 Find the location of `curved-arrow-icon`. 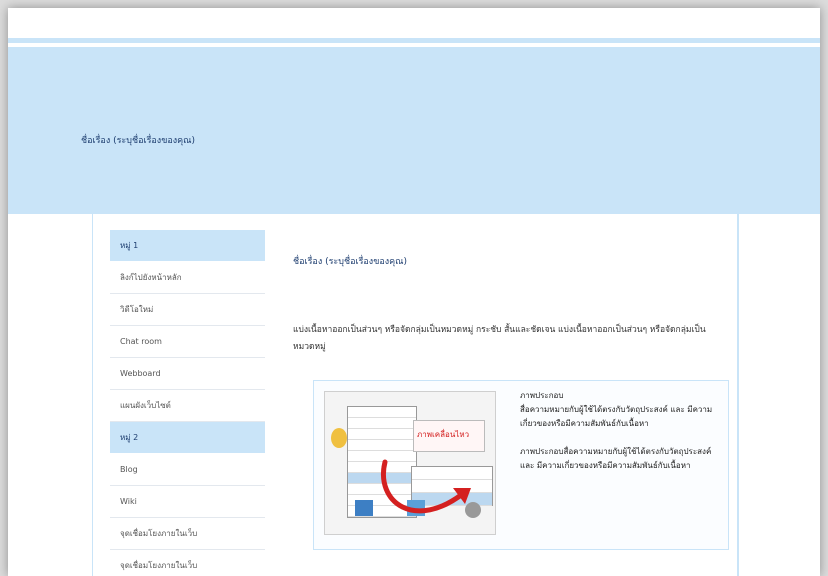

curved-arrow-icon is located at coordinates (426, 486).